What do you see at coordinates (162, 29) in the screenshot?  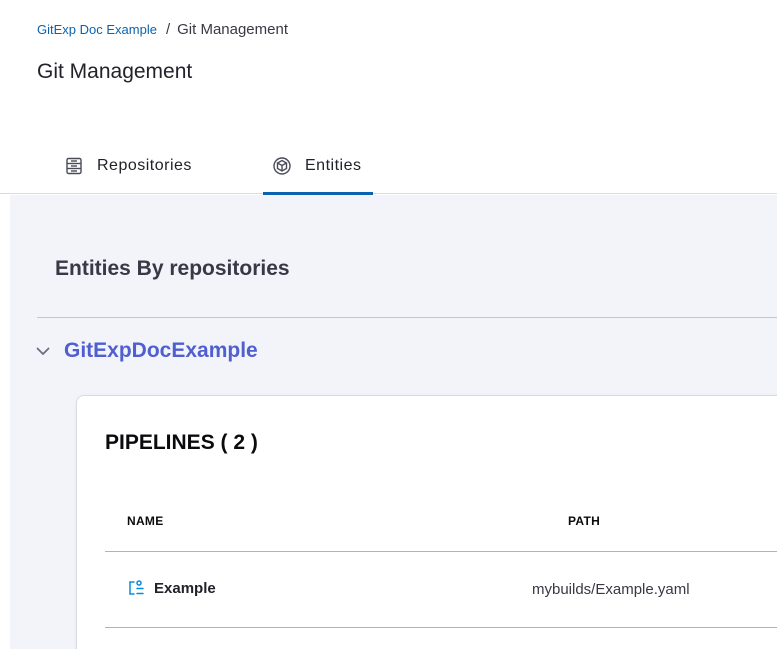 I see `breadcrumb: GitExp Doc Example / Git Management` at bounding box center [162, 29].